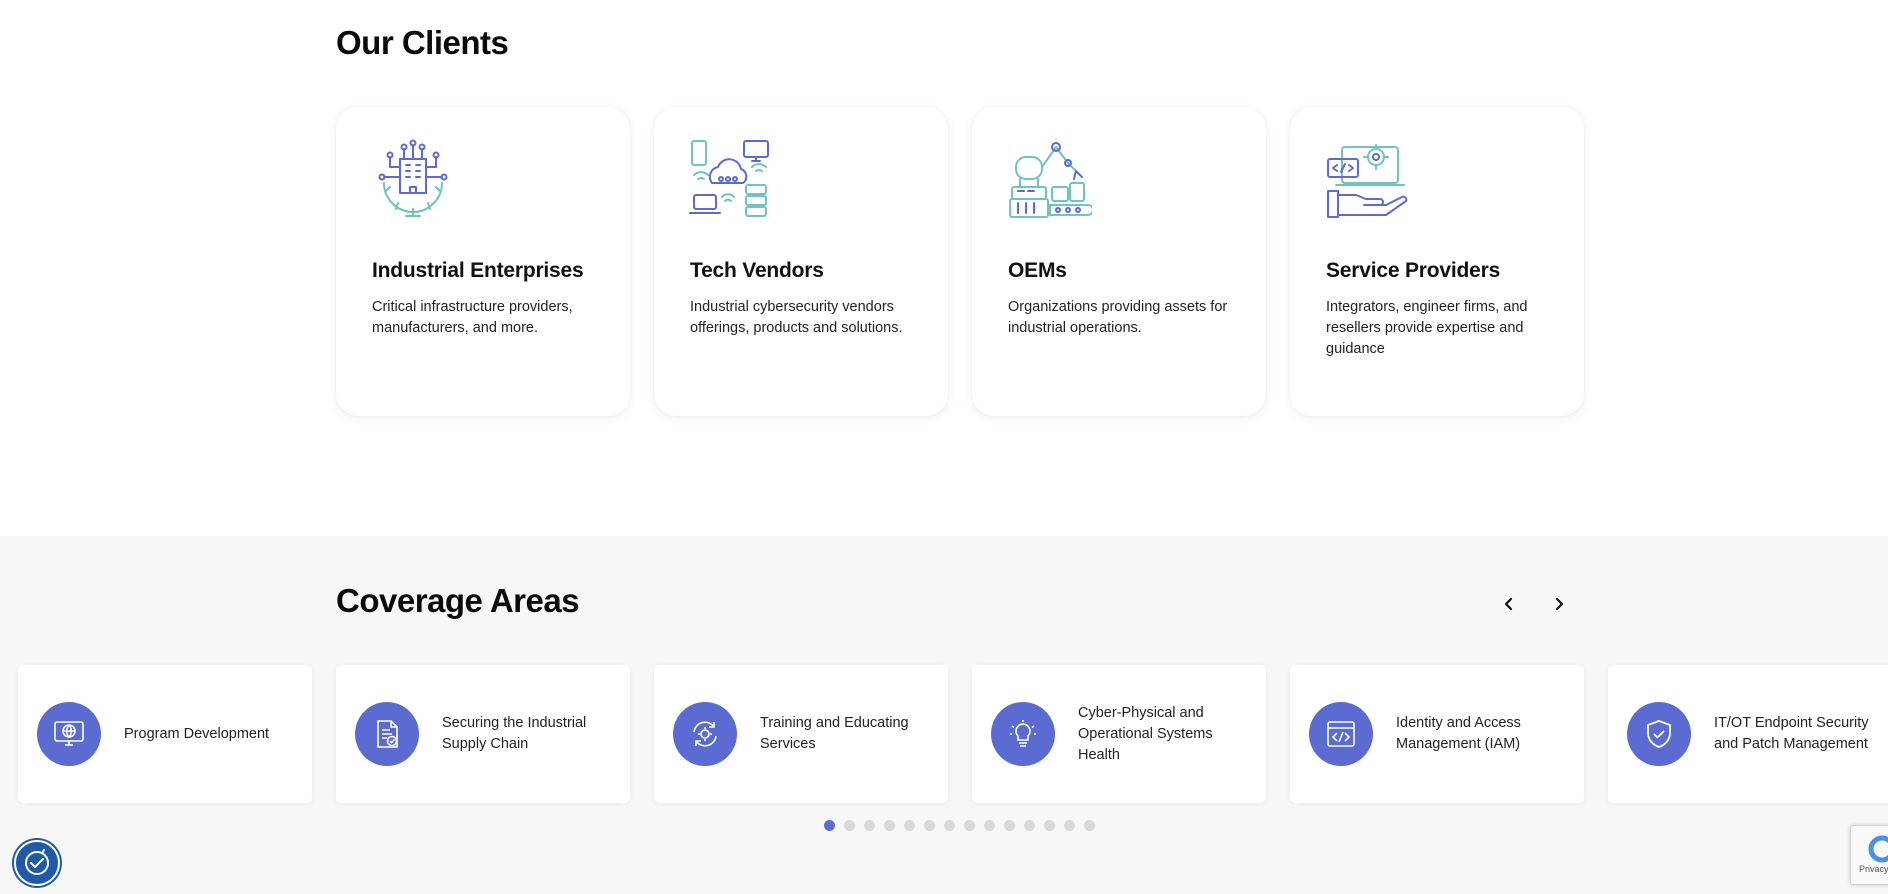 The width and height of the screenshot is (1888, 894). I want to click on client-card-title: OEMs, so click(1037, 270).